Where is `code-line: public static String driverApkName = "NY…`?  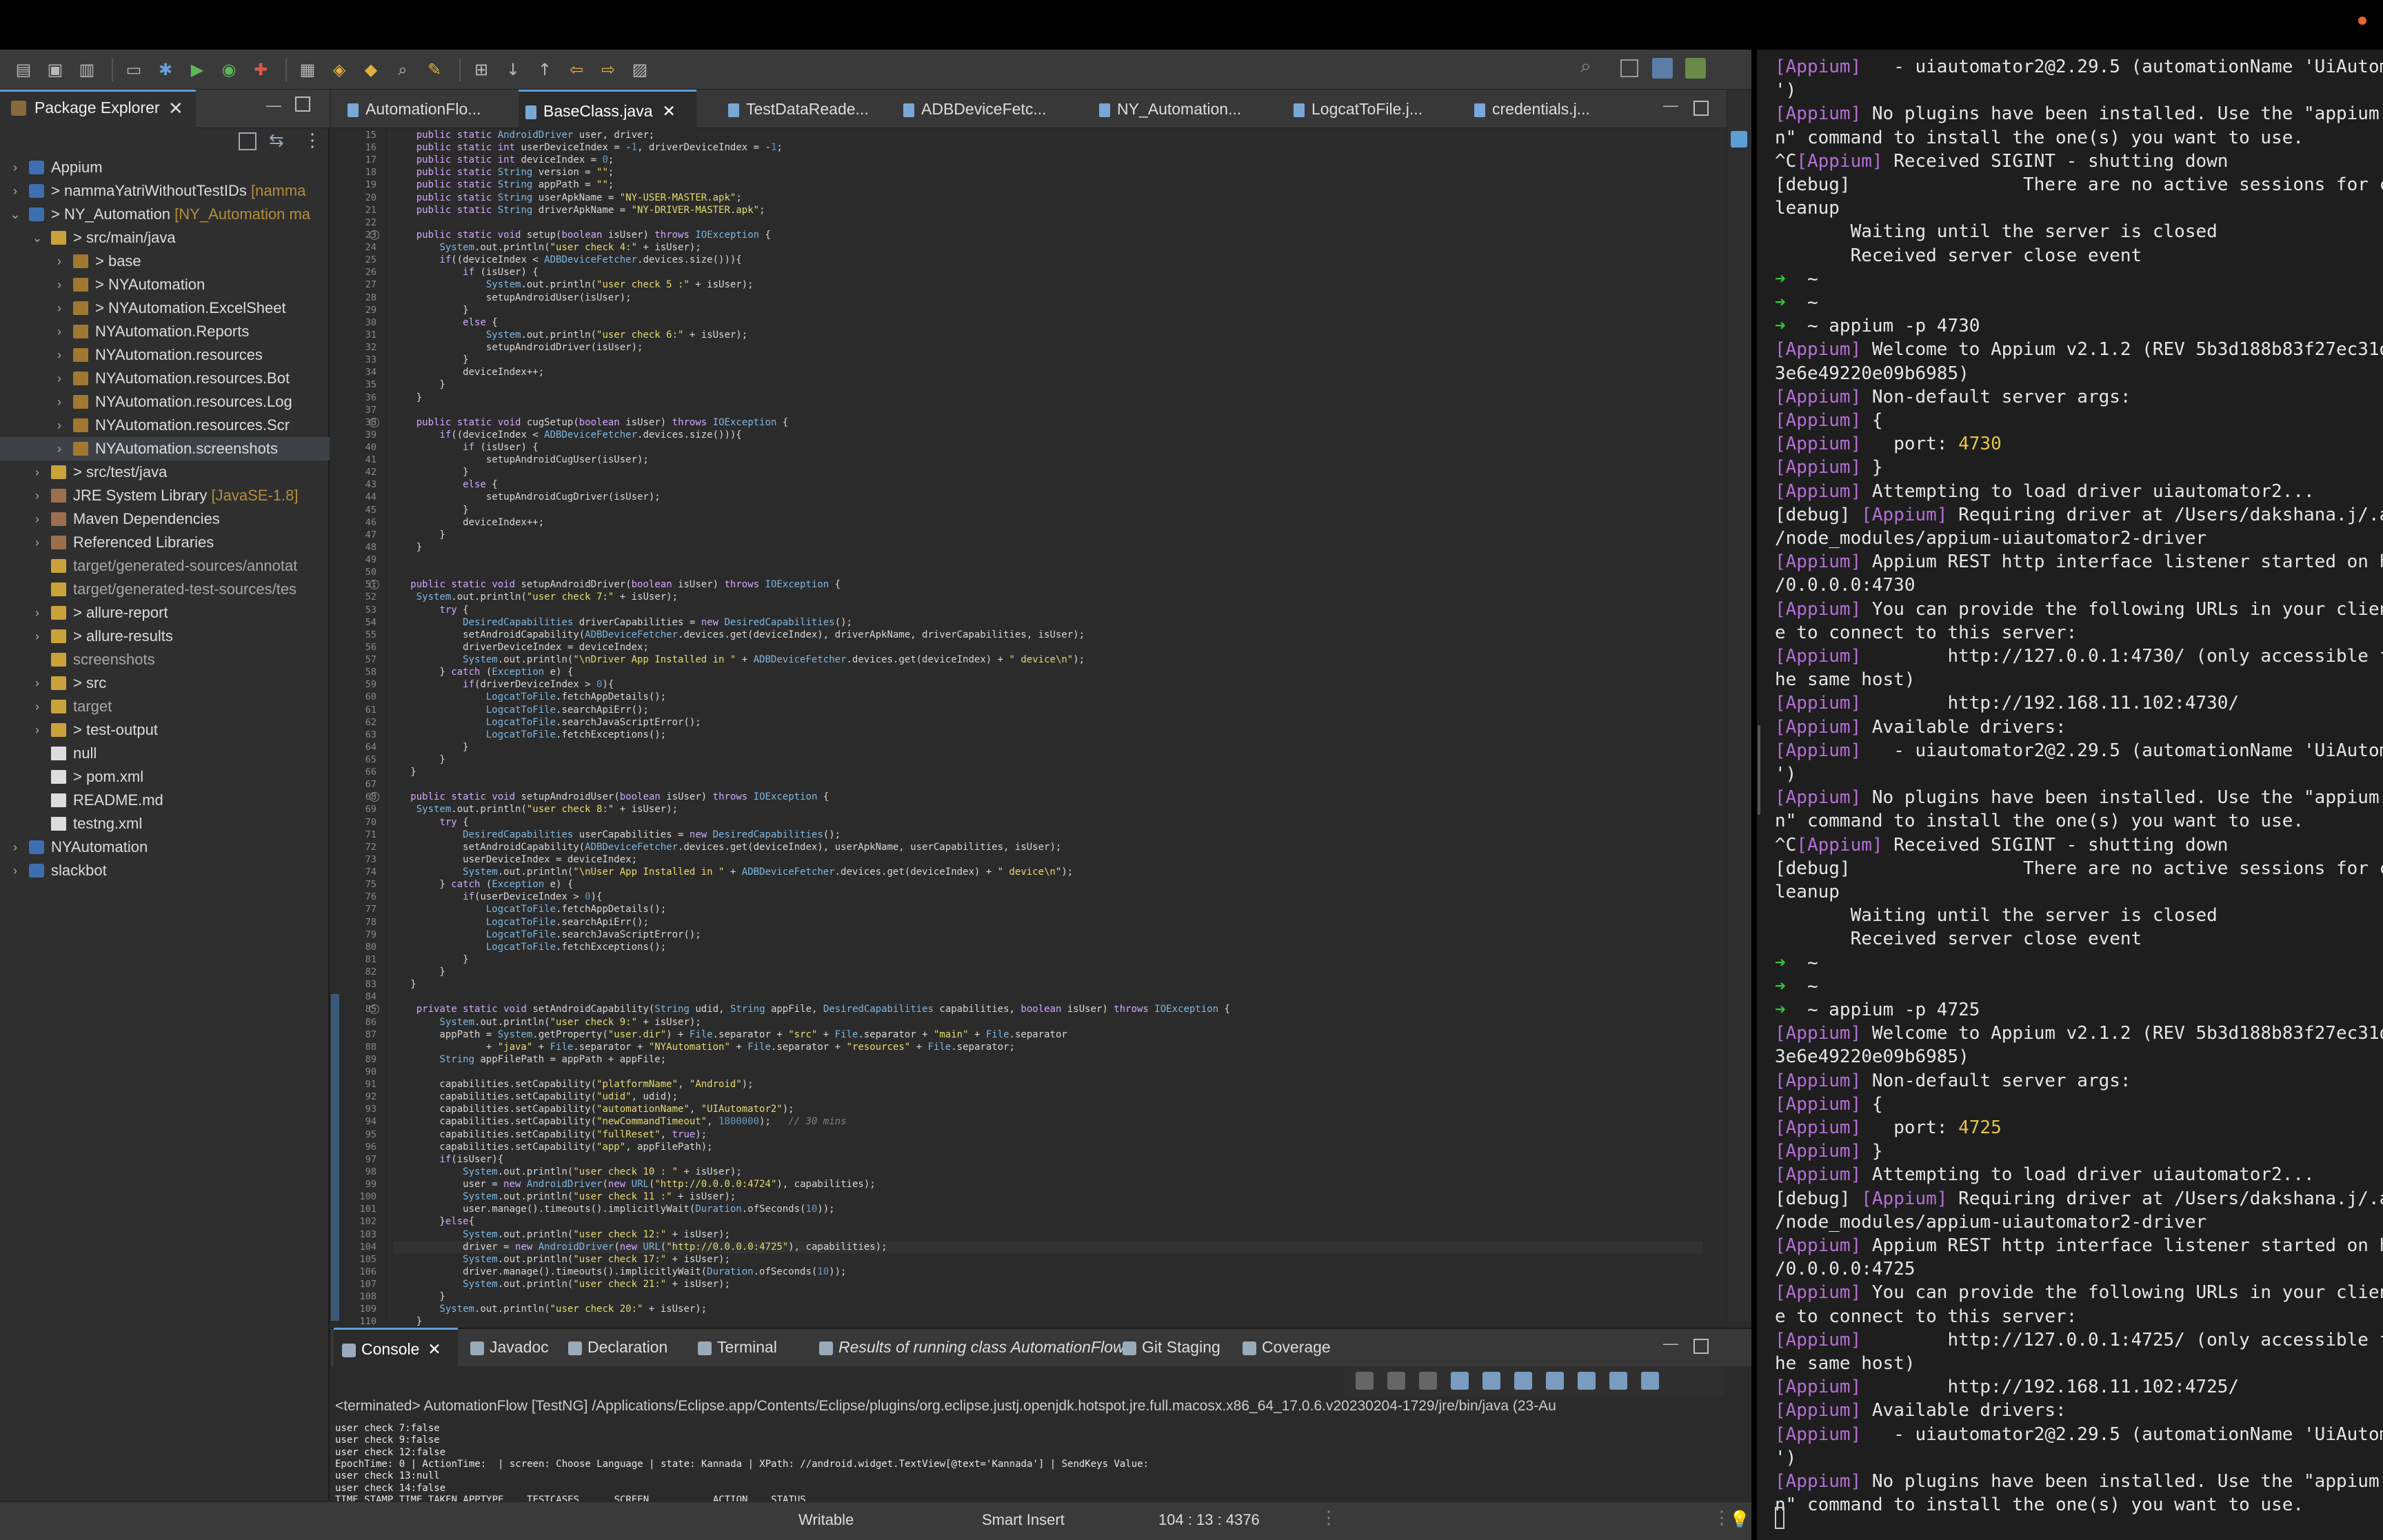 code-line: public static String driverApkName = "NY… is located at coordinates (579, 210).